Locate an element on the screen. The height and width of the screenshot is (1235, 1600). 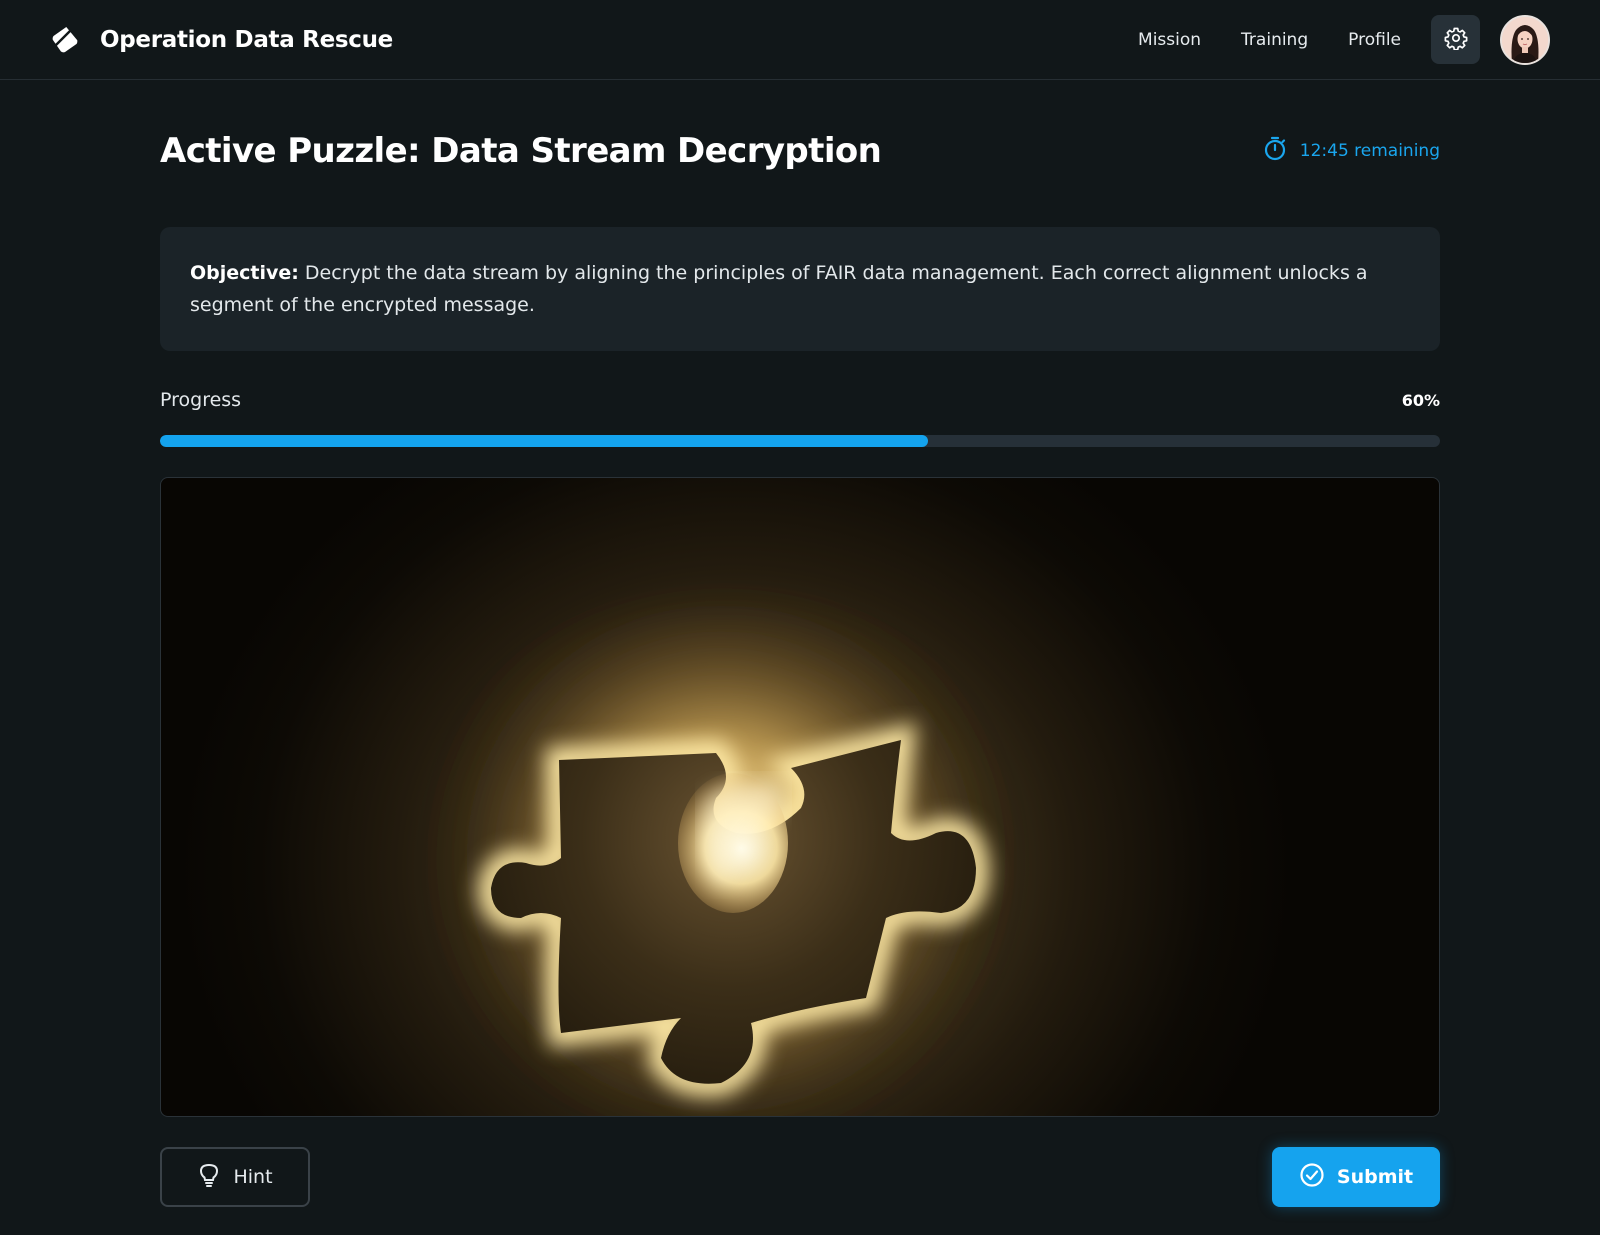
page-title: Active Puzzle: Data Stream Decryption is located at coordinates (521, 150).